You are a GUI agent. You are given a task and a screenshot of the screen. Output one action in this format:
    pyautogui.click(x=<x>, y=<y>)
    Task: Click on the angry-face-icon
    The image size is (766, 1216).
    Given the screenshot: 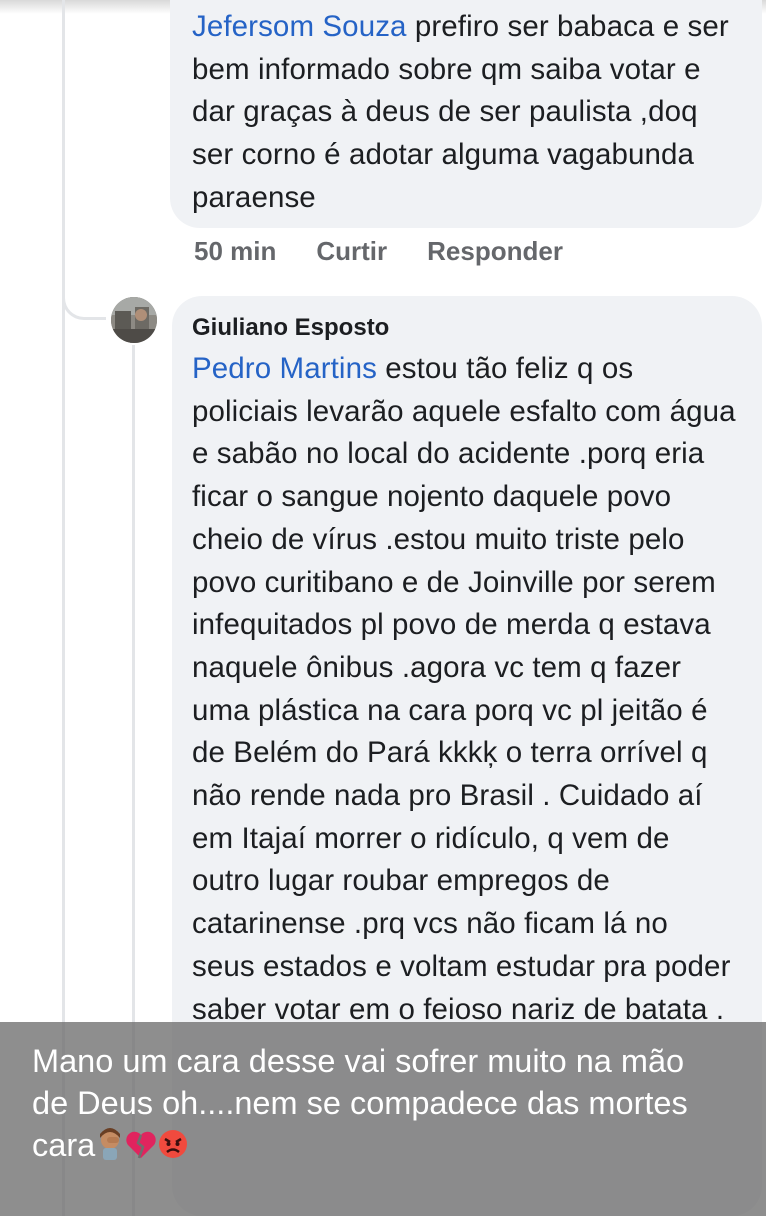 What is the action you would take?
    pyautogui.click(x=173, y=1149)
    